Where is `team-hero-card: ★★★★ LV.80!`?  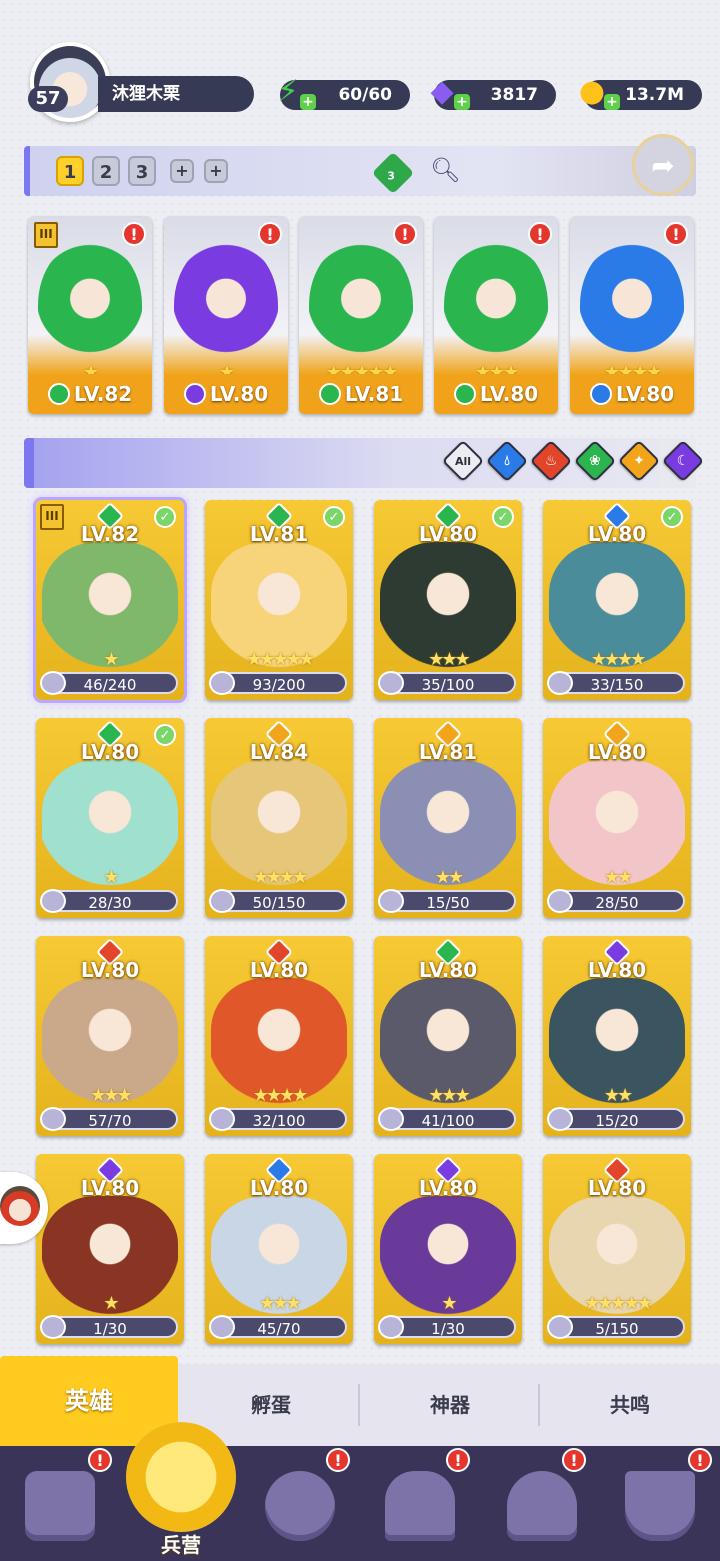
team-hero-card: ★★★★ LV.80! is located at coordinates (632, 315).